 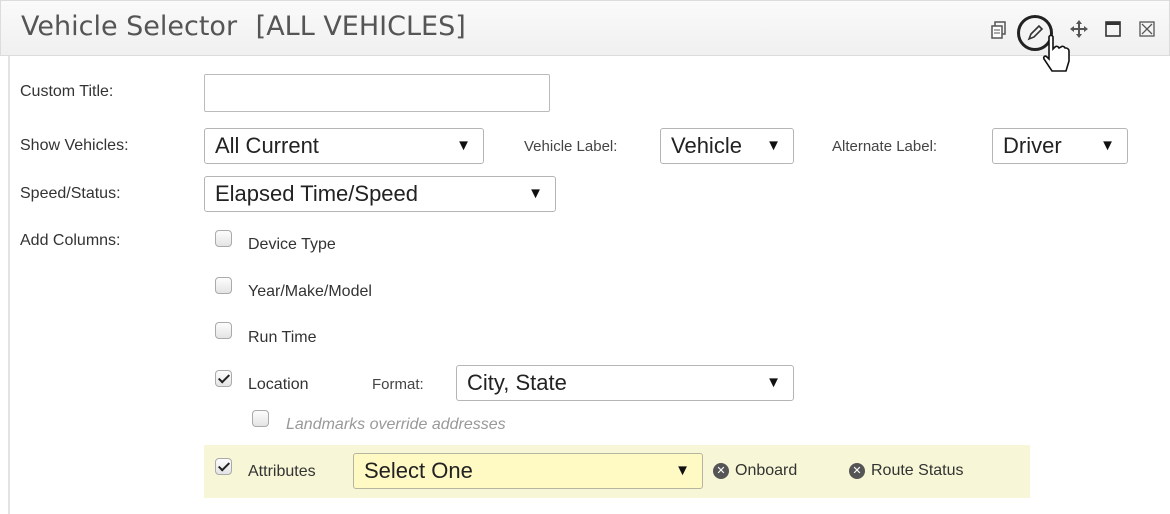 I want to click on panel-title-filter: [ALL VEHICLES], so click(x=360, y=26).